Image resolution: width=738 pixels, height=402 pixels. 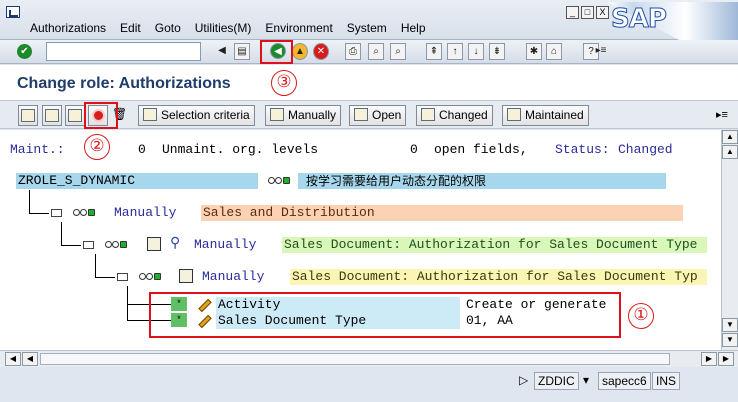 What do you see at coordinates (554, 115) in the screenshot?
I see `maintained-label: Maintained` at bounding box center [554, 115].